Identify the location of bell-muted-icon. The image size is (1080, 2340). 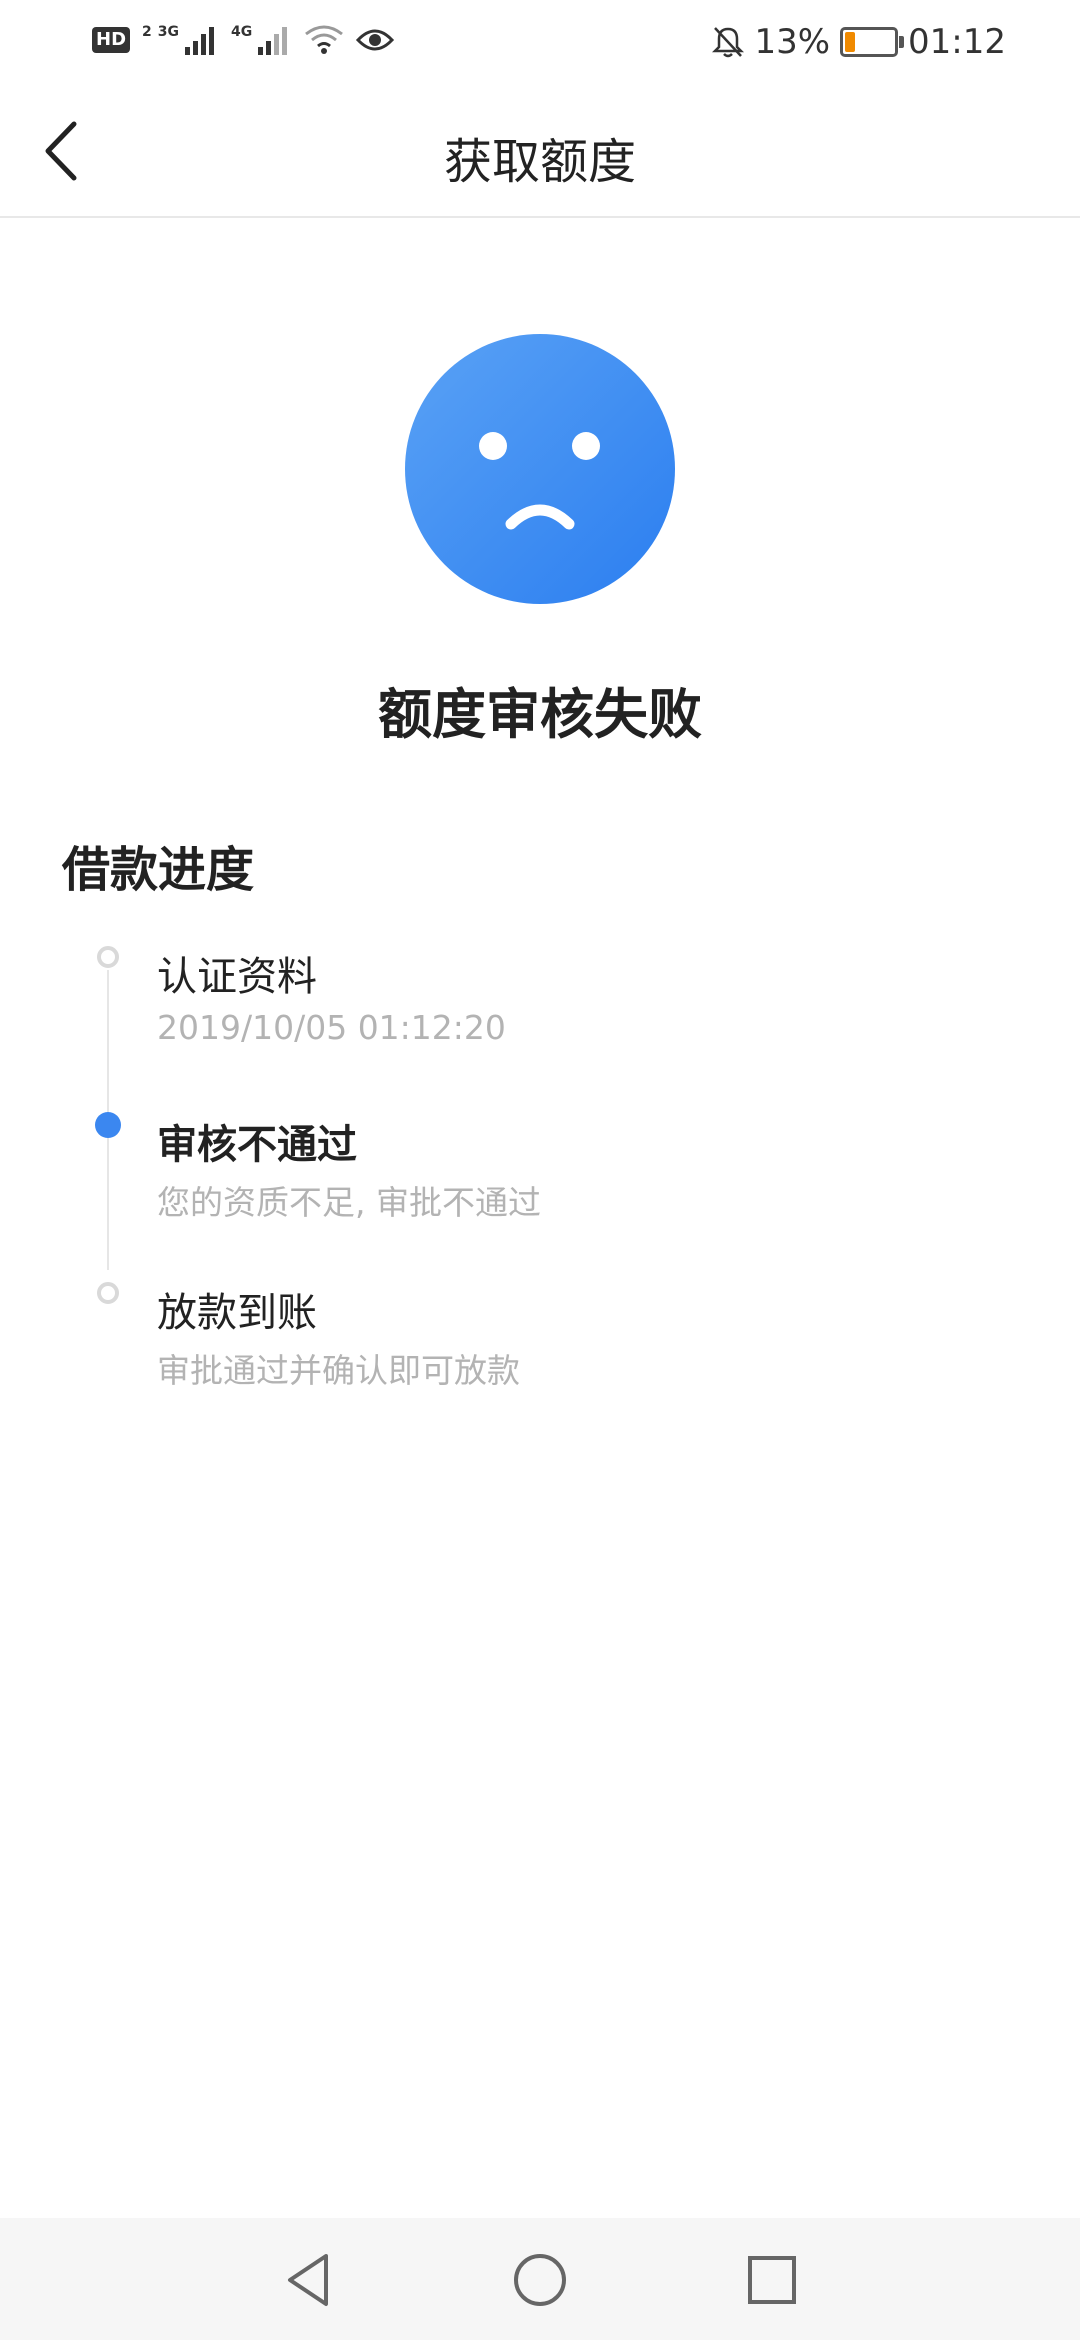
(728, 42).